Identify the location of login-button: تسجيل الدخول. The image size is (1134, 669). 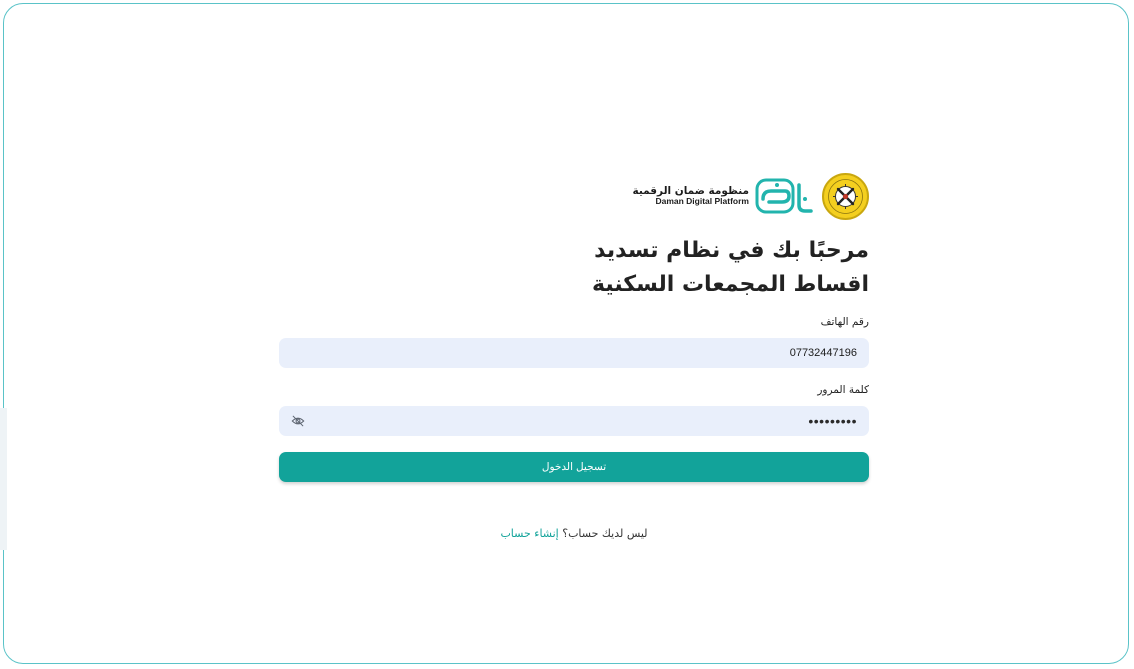
(574, 467).